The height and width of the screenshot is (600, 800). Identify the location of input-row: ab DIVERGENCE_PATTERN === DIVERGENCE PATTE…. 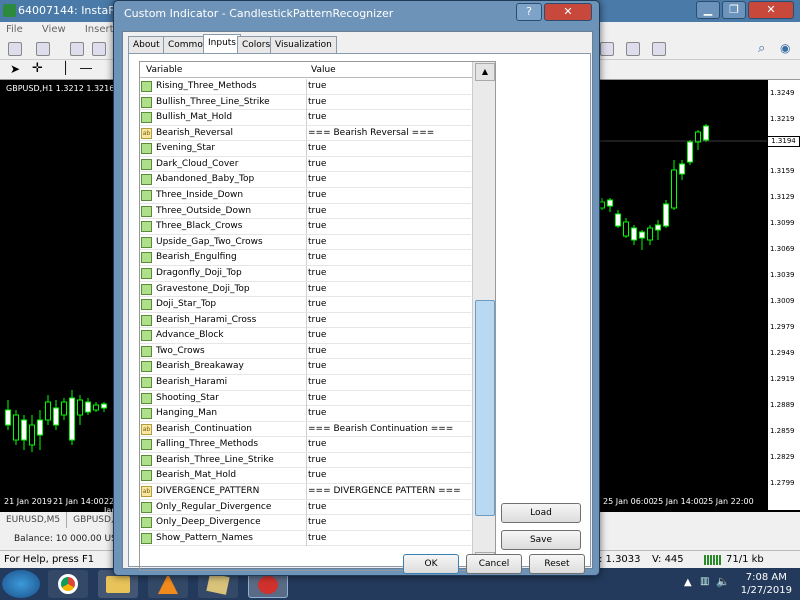
(305, 492).